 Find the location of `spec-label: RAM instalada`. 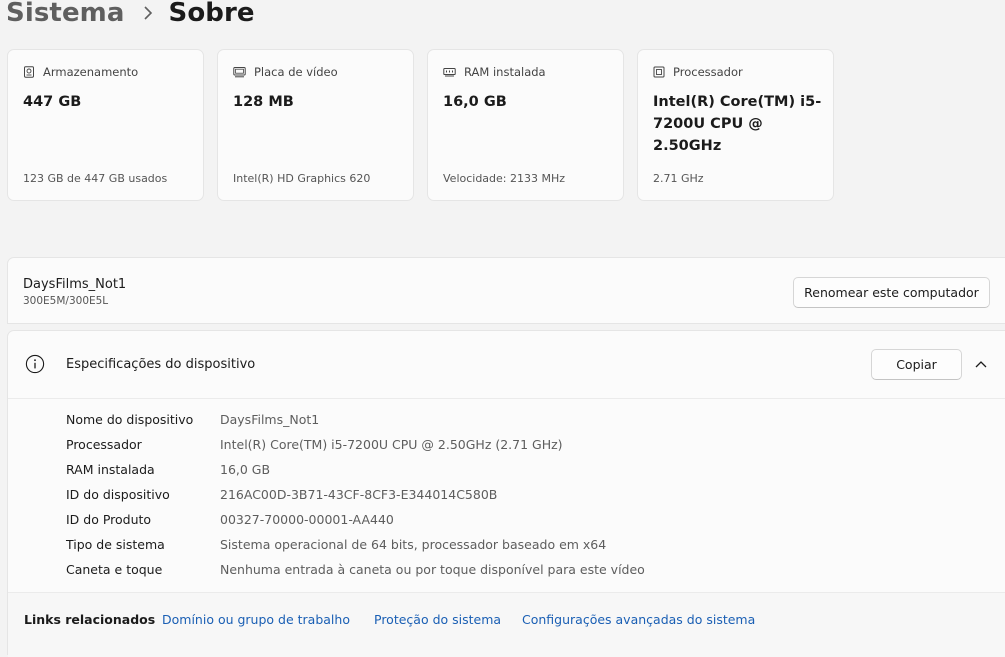

spec-label: RAM instalada is located at coordinates (110, 469).